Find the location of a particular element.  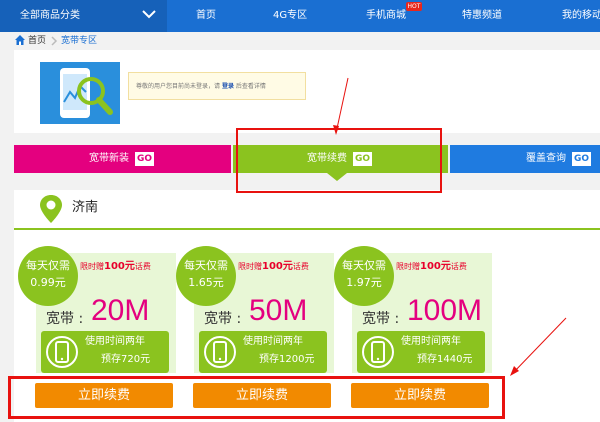

daily-price-value: 1.97元 is located at coordinates (364, 282).